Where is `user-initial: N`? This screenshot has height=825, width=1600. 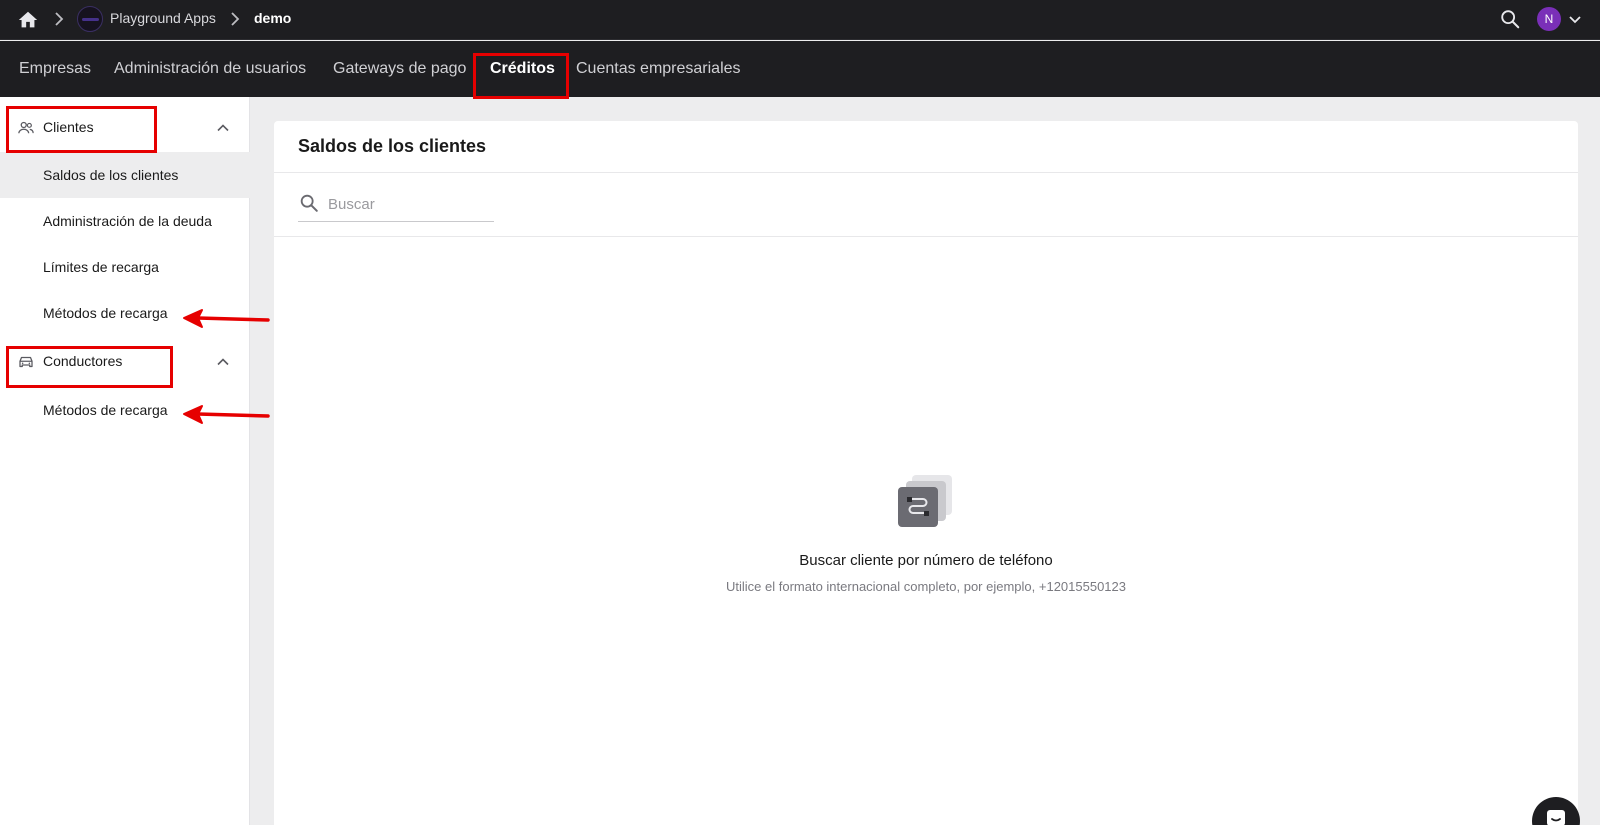 user-initial: N is located at coordinates (1549, 19).